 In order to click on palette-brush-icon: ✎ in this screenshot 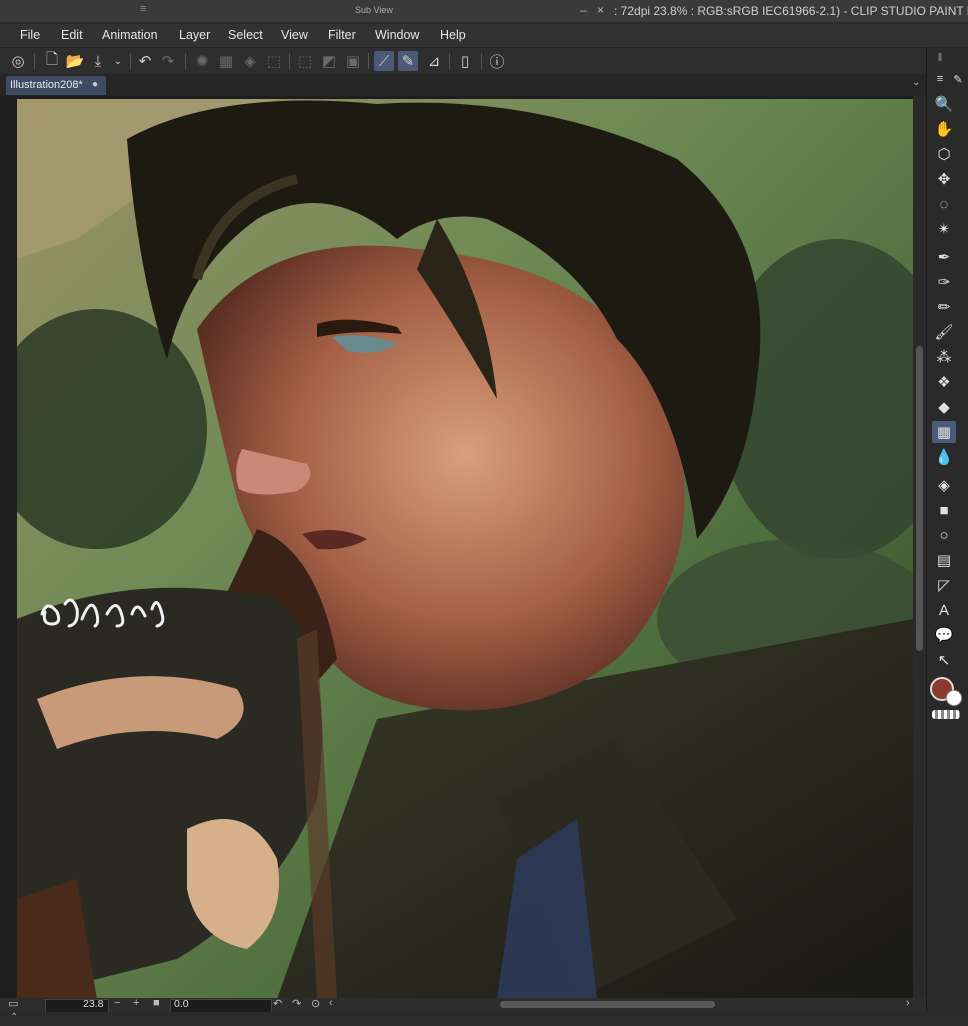, I will do `click(957, 79)`.